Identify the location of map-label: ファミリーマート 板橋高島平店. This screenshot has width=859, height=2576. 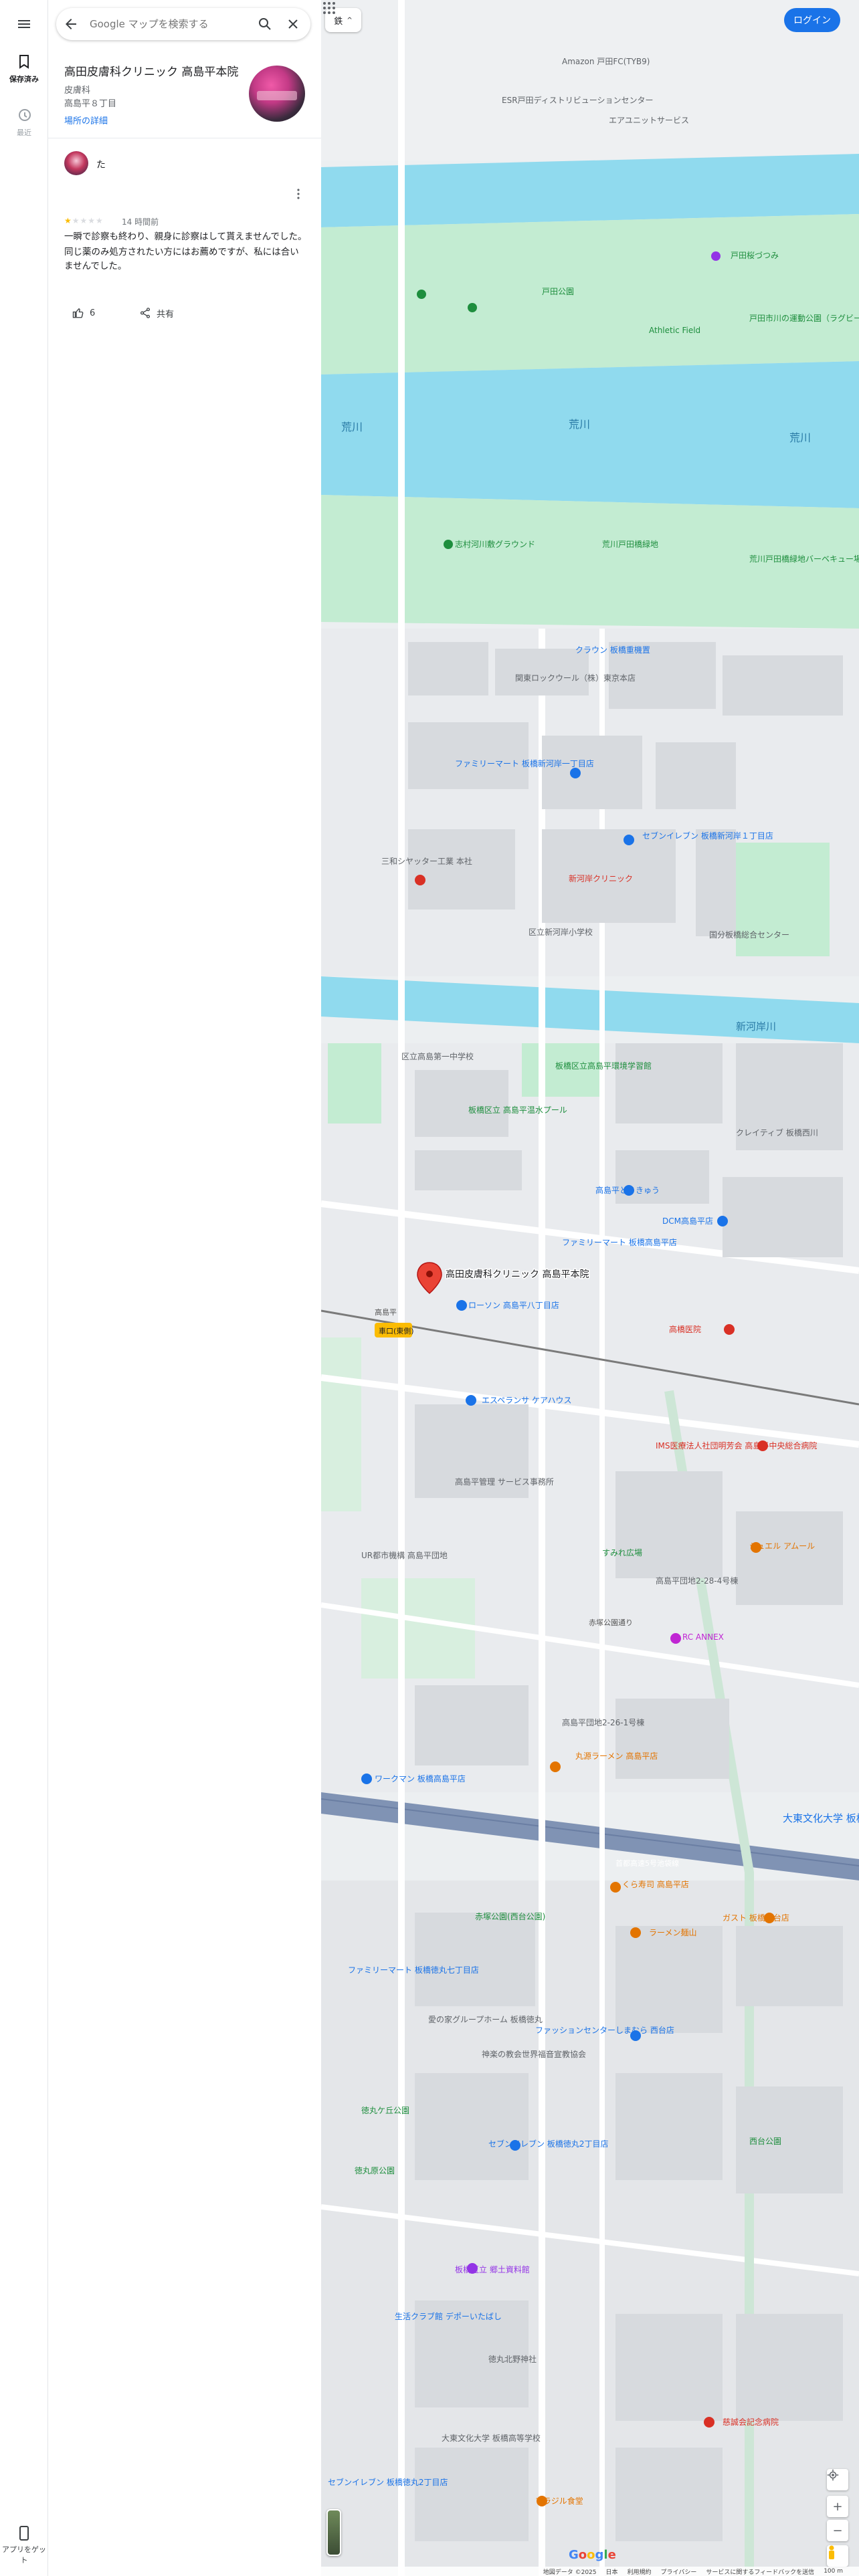
(619, 1242).